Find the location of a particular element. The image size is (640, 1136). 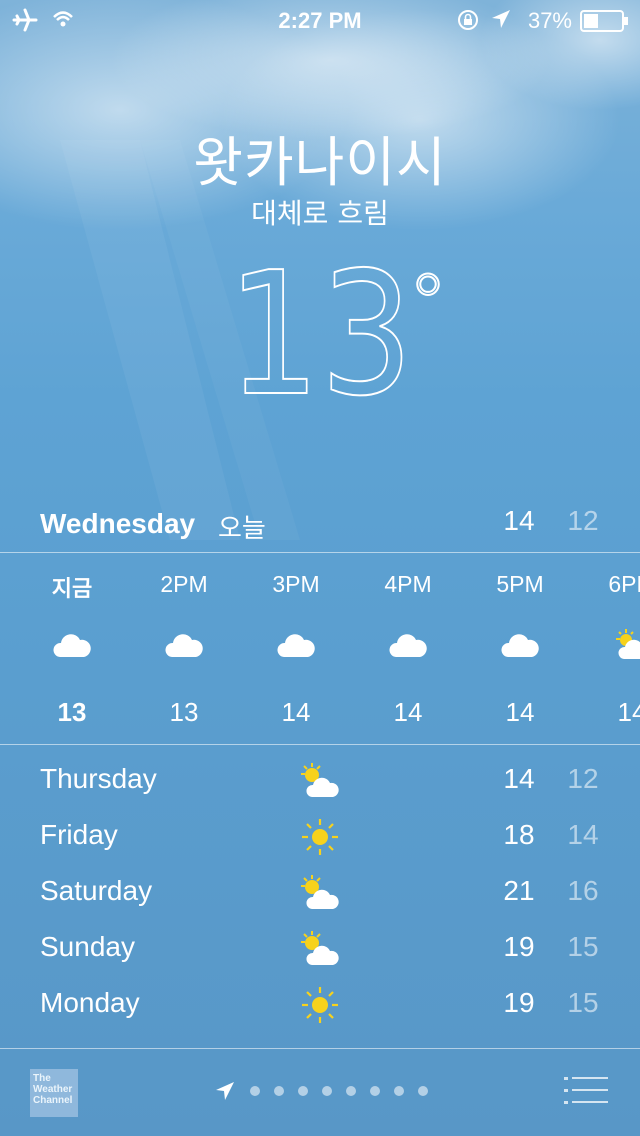

daily-row: Thursday 14 12 is located at coordinates (320, 783).